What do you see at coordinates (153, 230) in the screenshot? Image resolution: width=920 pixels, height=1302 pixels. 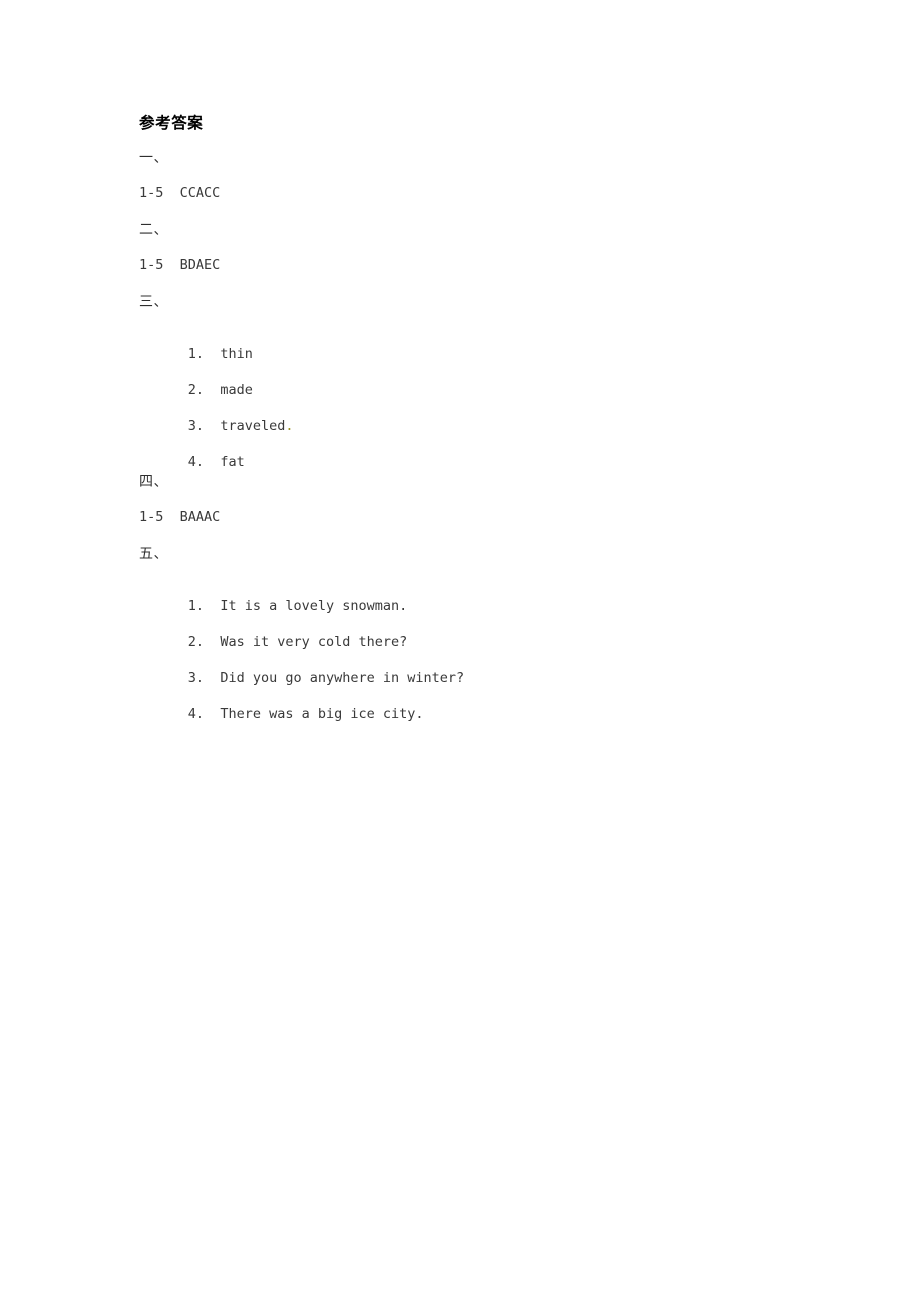 I see `section-heading-2: 二、` at bounding box center [153, 230].